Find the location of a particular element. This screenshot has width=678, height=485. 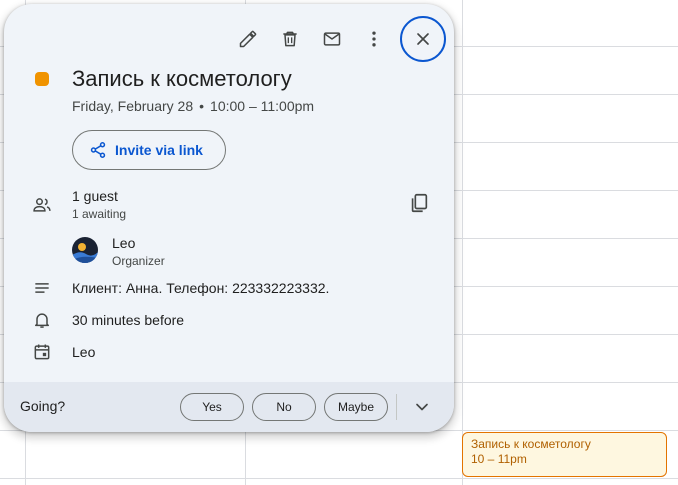

calendar-icon is located at coordinates (42, 352).